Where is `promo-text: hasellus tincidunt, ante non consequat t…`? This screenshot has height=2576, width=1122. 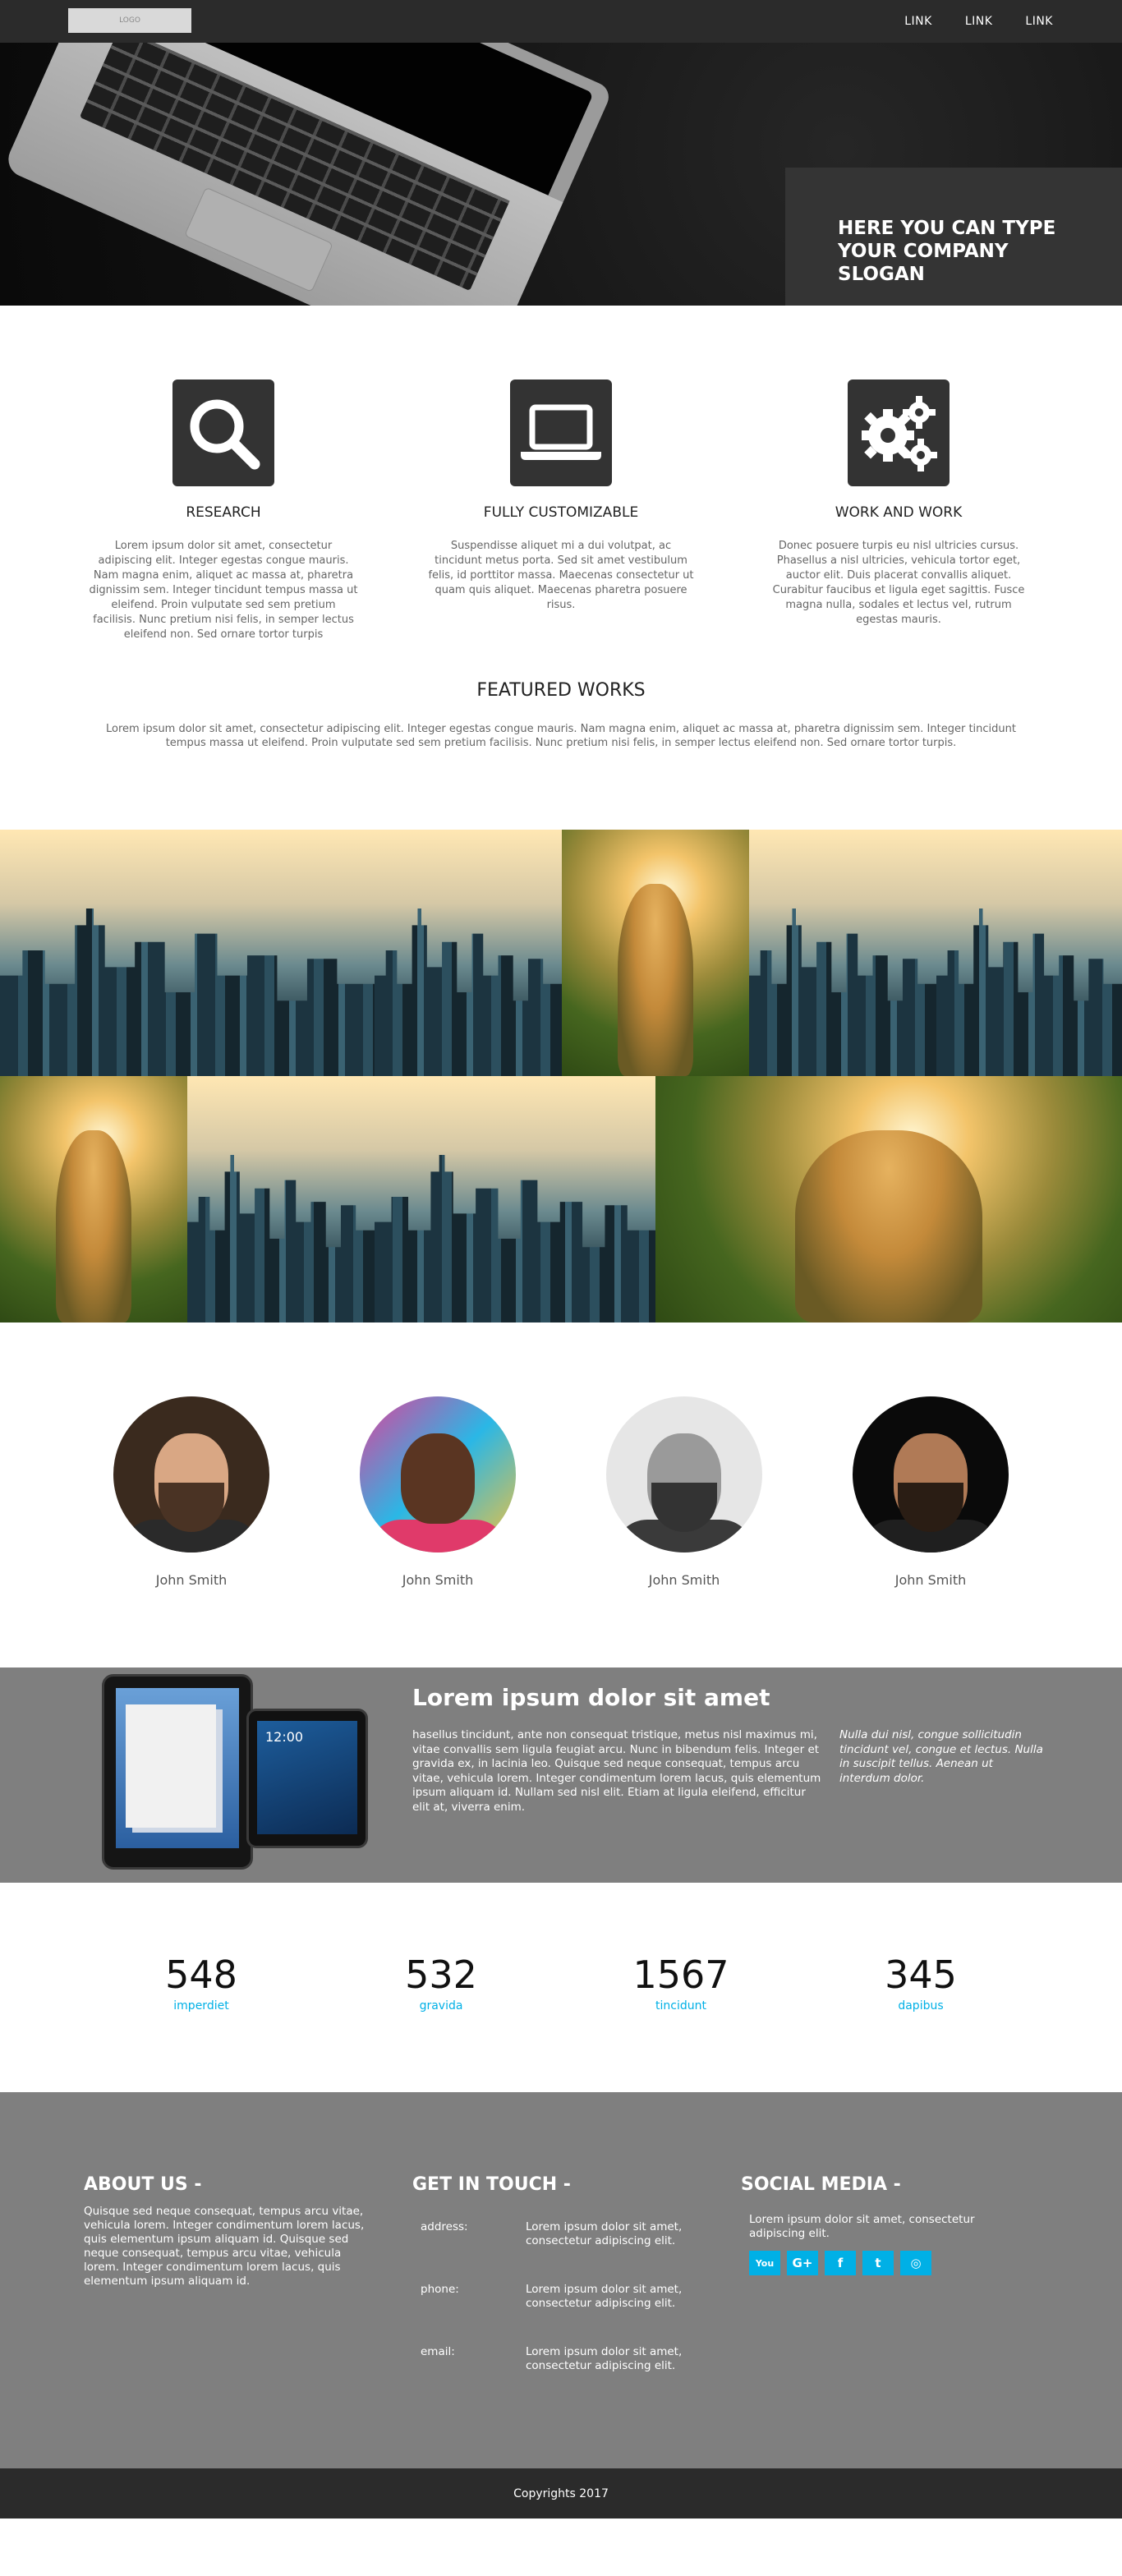
promo-text: hasellus tincidunt, ante non consequat t… is located at coordinates (617, 1771).